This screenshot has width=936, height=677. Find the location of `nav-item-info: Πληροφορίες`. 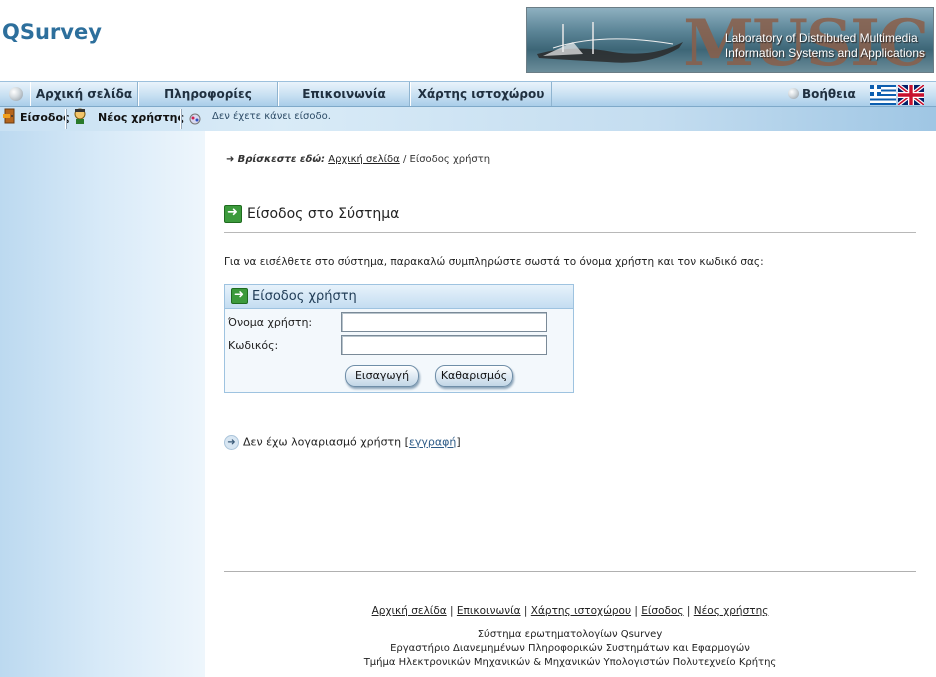

nav-item-info: Πληροφορίες is located at coordinates (208, 94).